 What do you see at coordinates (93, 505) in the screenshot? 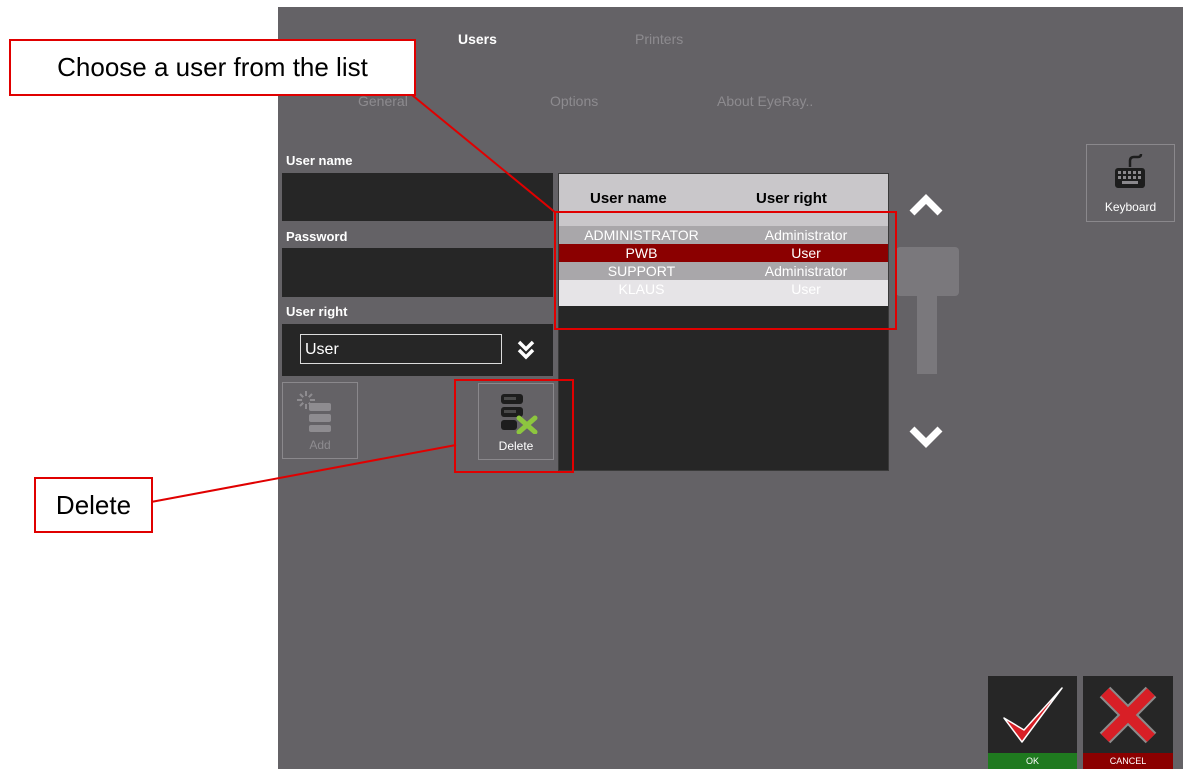
I see `annotation-delete: Delete` at bounding box center [93, 505].